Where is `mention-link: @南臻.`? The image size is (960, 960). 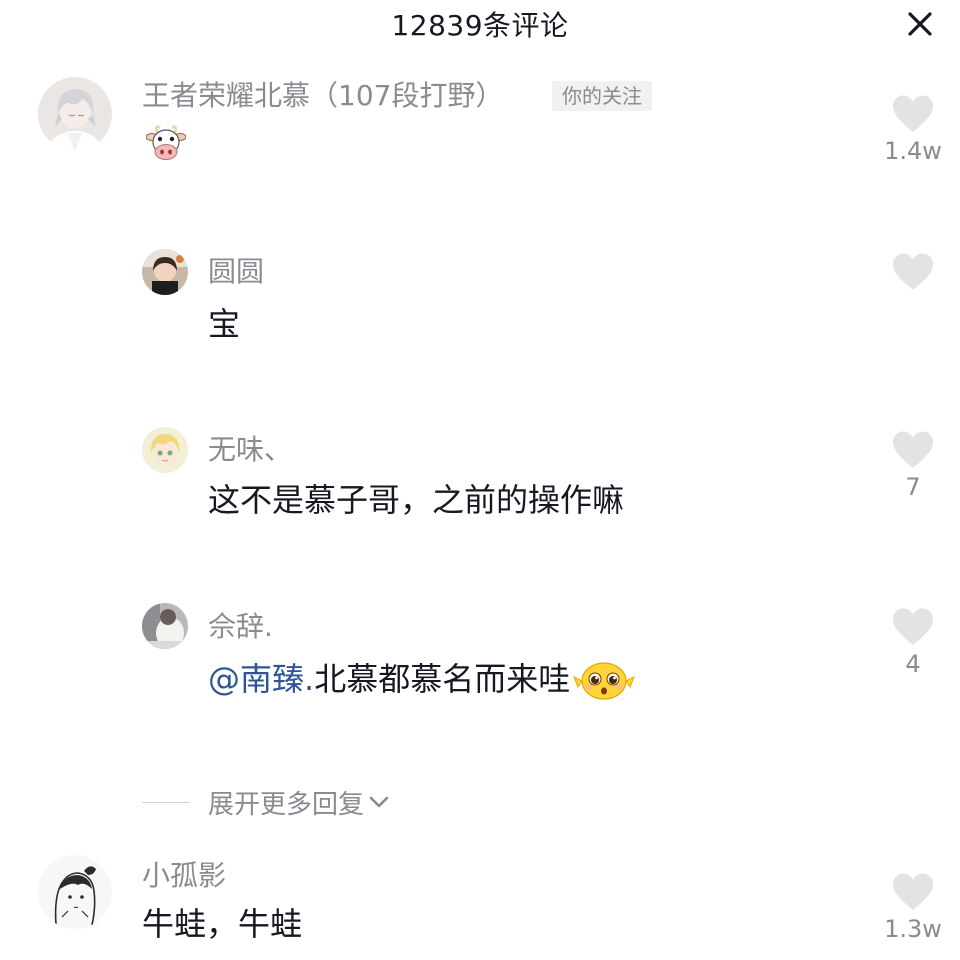 mention-link: @南臻. is located at coordinates (261, 679).